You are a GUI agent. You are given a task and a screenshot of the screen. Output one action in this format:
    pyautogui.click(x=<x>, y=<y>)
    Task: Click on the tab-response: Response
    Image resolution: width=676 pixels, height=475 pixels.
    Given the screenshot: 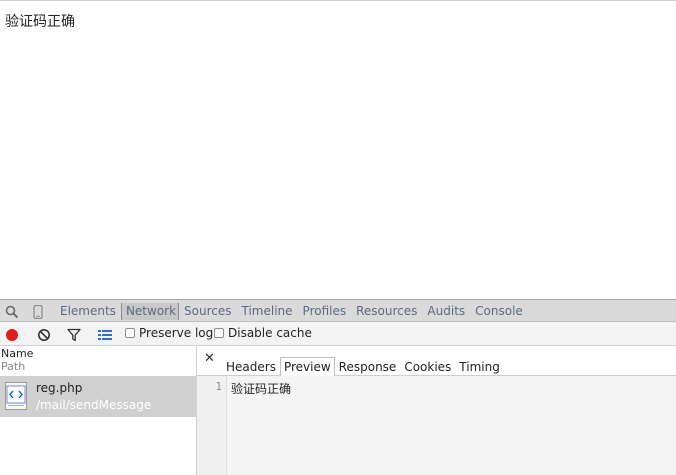 What is the action you would take?
    pyautogui.click(x=368, y=367)
    